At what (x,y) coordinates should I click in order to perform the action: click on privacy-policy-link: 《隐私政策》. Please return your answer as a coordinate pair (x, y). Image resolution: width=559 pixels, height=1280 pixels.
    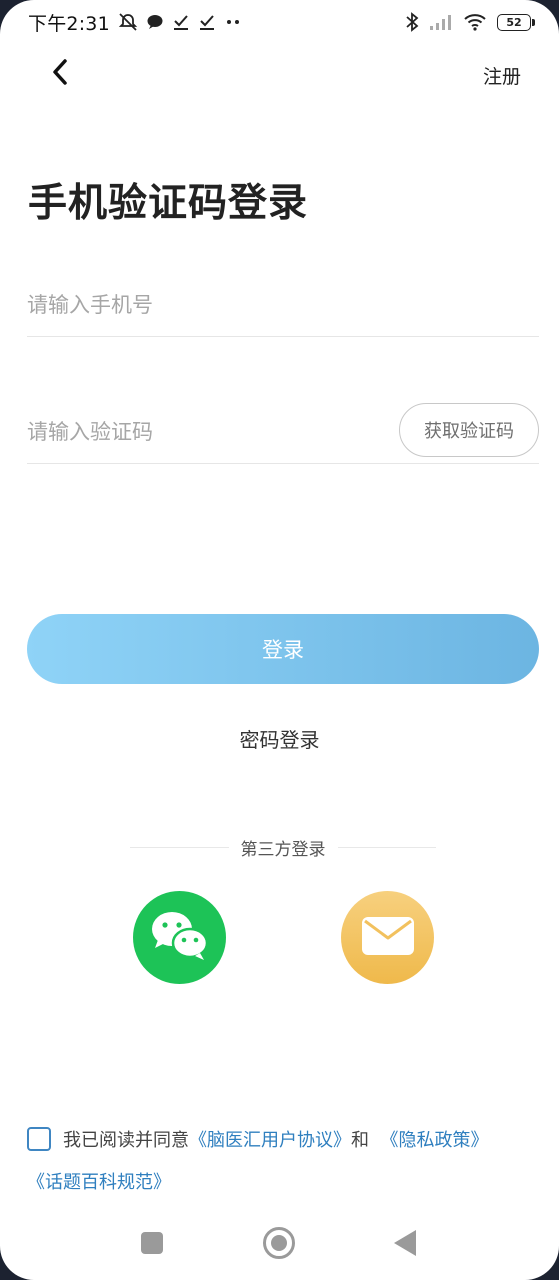
    Looking at the image, I should click on (434, 1140).